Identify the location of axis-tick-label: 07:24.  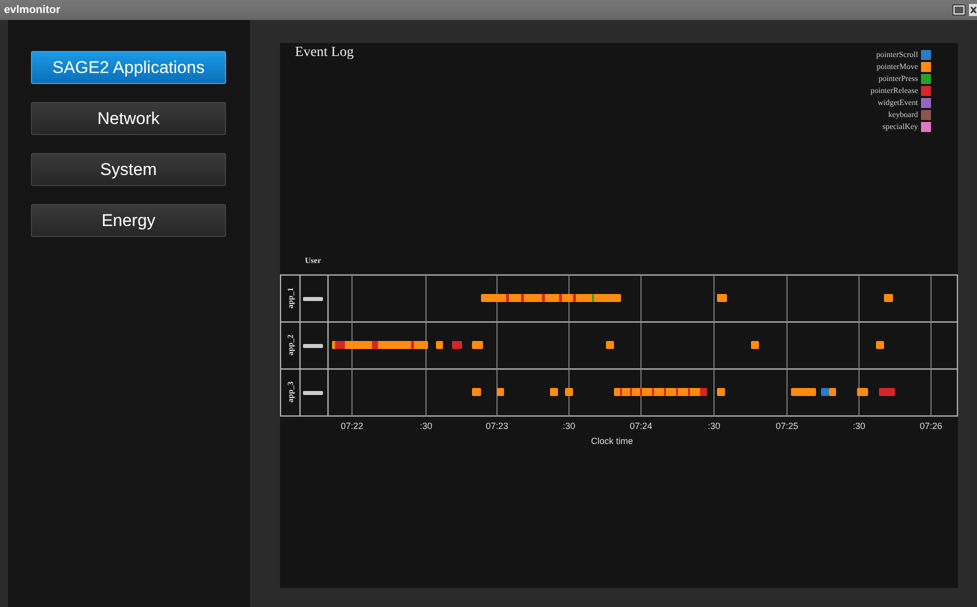
(641, 426).